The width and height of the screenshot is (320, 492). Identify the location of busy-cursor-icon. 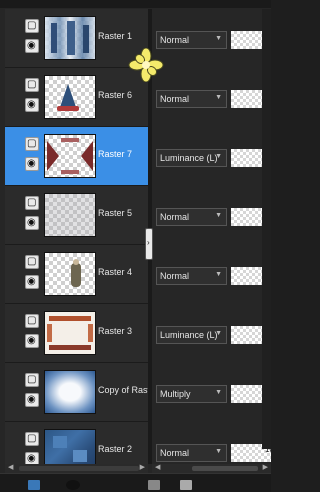
(146, 65).